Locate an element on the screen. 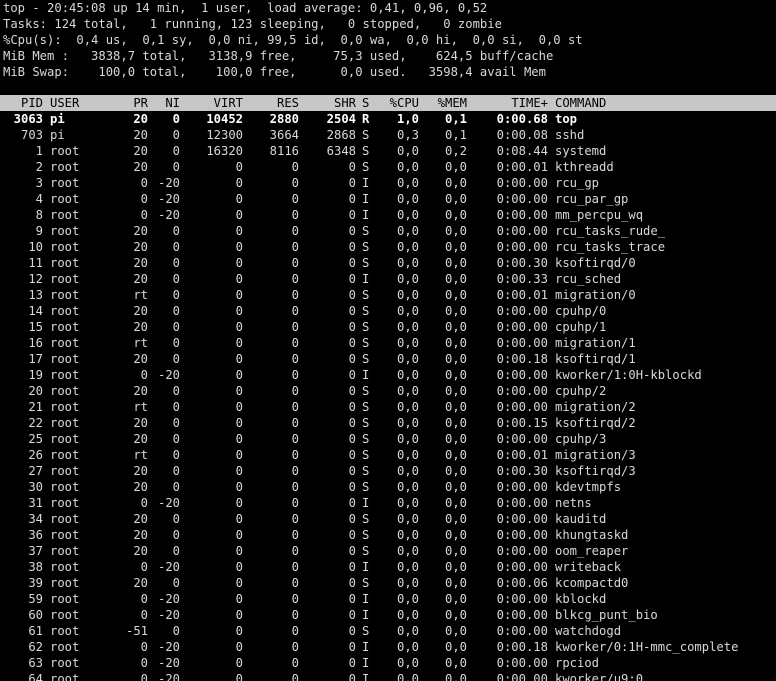 This screenshot has height=681, width=776. process-cell-time: 0:00.68 is located at coordinates (522, 119).